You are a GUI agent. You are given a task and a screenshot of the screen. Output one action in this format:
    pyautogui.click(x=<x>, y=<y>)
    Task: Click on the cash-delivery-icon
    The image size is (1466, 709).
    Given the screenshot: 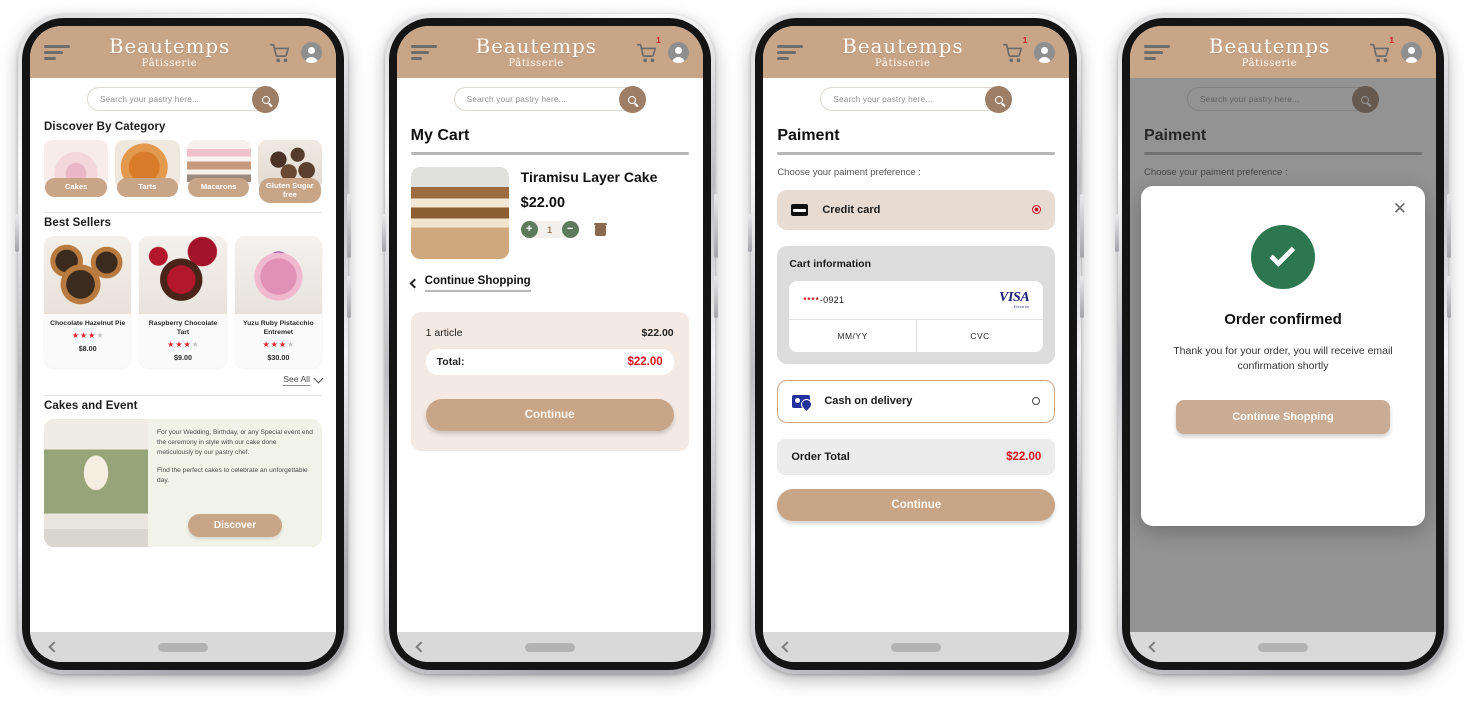 What is the action you would take?
    pyautogui.click(x=801, y=401)
    